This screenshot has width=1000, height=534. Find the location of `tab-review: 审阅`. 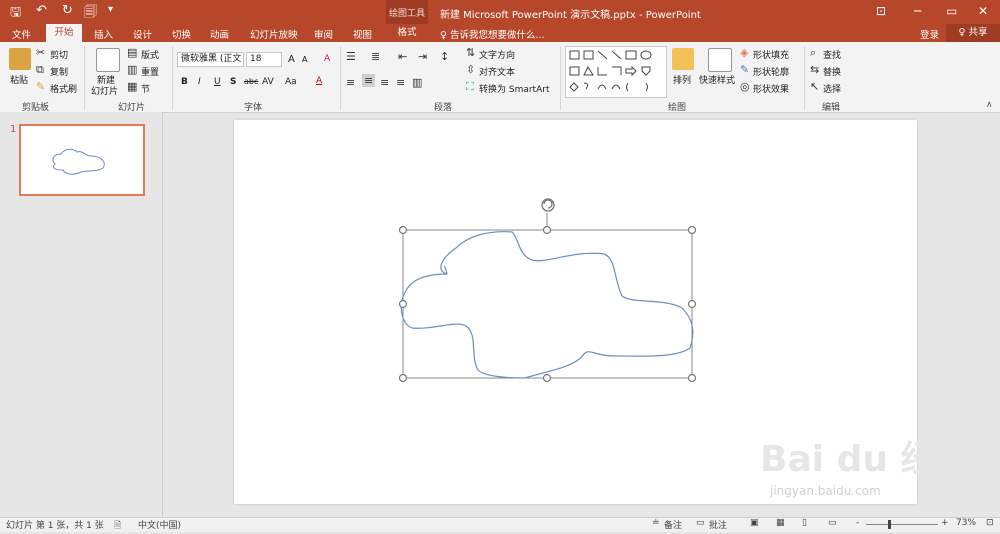

tab-review: 审阅 is located at coordinates (323, 34).